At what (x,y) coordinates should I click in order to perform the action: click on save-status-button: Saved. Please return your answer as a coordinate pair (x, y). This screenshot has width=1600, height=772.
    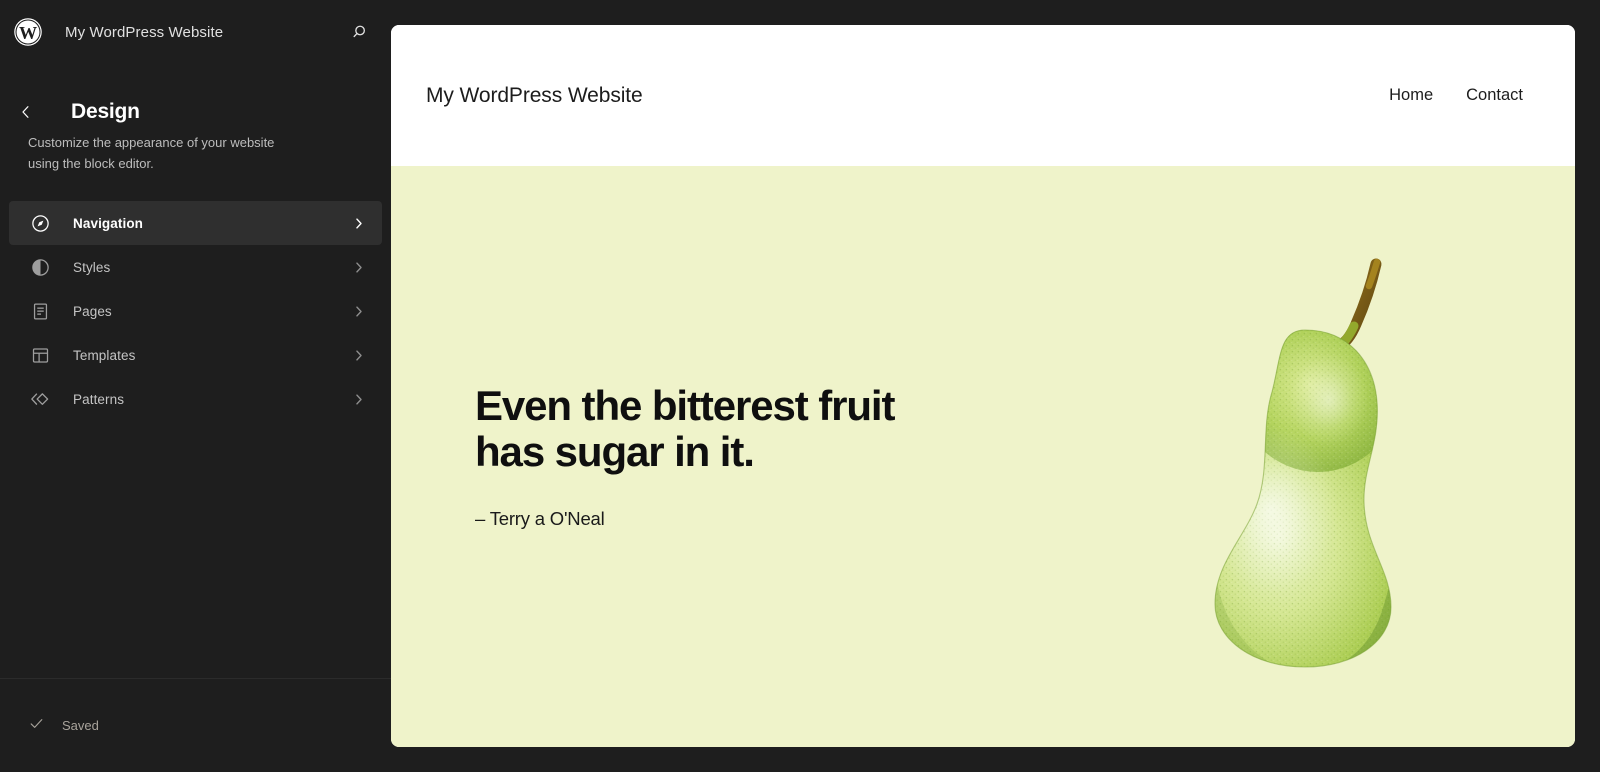
    Looking at the image, I should click on (63, 726).